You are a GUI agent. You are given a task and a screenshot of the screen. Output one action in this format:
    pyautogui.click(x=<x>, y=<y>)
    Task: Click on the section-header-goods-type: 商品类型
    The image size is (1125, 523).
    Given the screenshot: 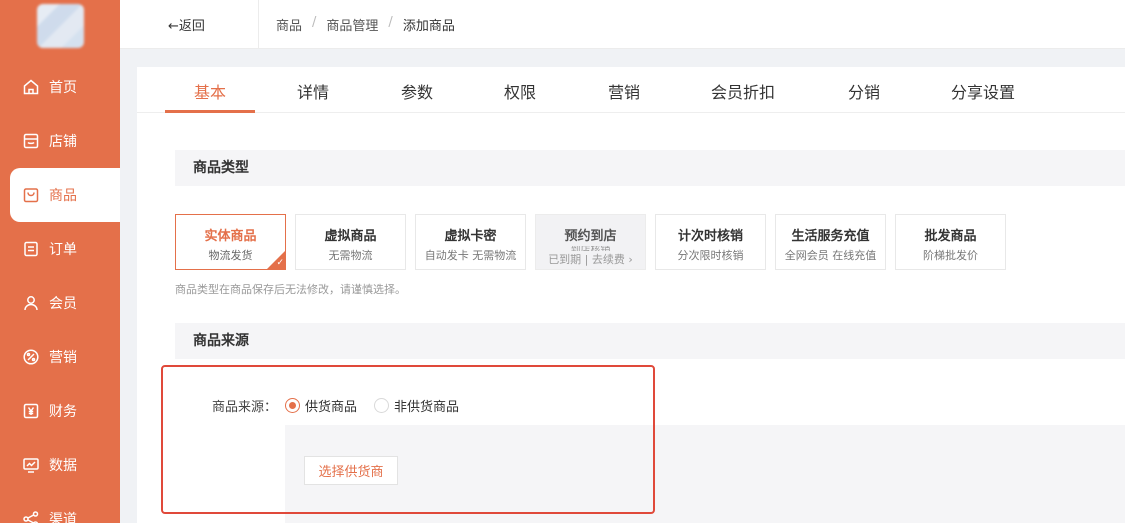 What is the action you would take?
    pyautogui.click(x=650, y=168)
    